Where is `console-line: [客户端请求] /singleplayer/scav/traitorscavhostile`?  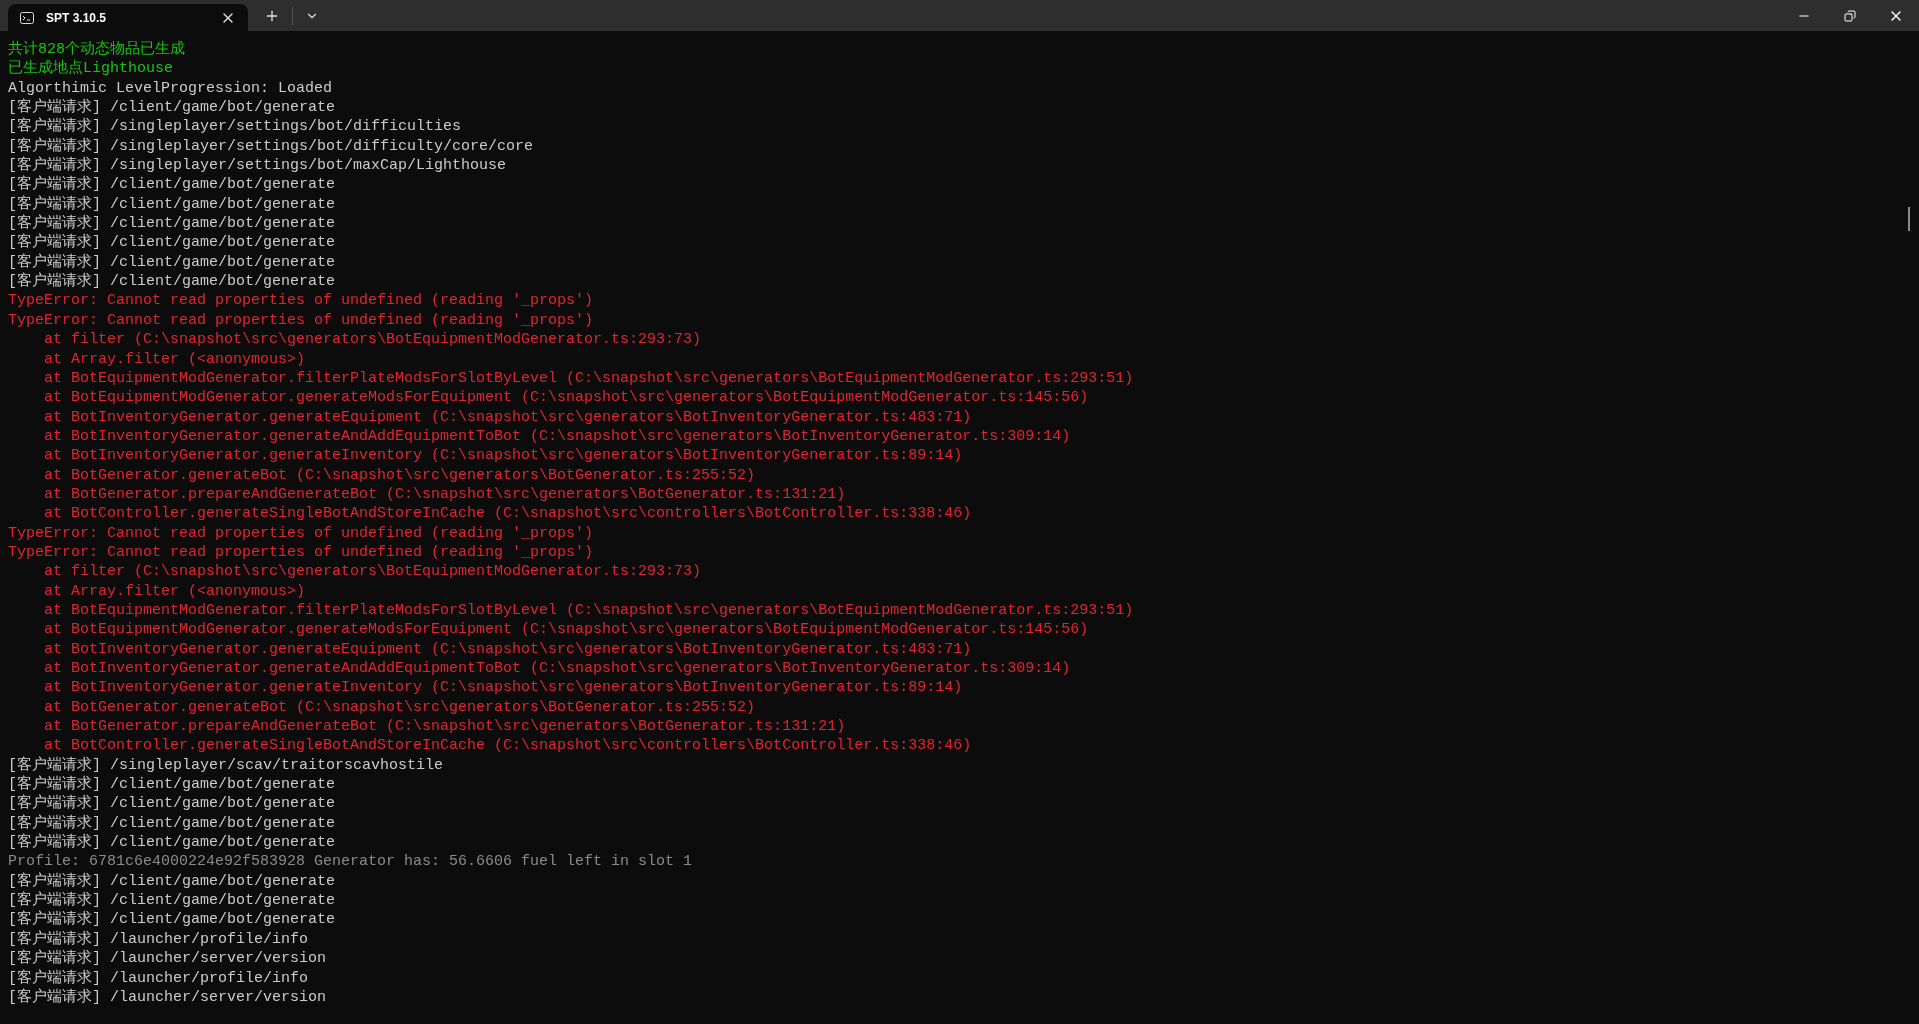
console-line: [客户端请求] /singleplayer/scav/traitorscavhostile is located at coordinates (226, 765).